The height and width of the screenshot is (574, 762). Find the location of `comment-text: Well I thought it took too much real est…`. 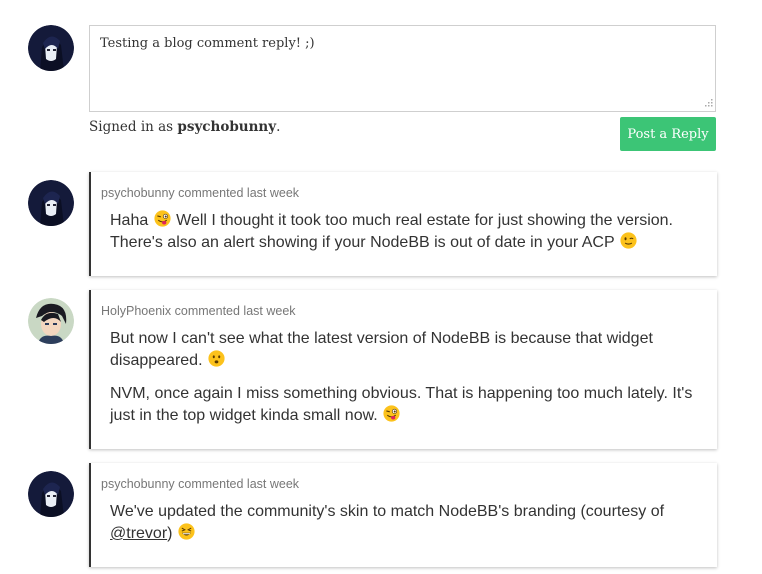

comment-text: Well I thought it took too much real est… is located at coordinates (391, 231).